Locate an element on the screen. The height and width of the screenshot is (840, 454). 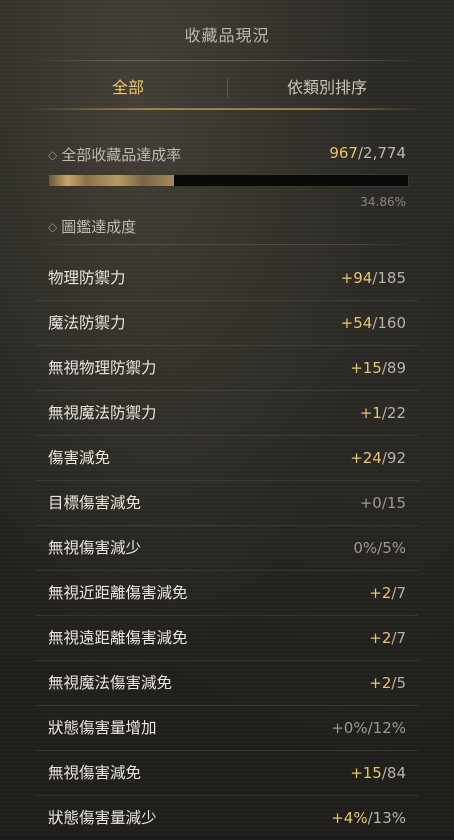
stat-max: 5% is located at coordinates (394, 548).